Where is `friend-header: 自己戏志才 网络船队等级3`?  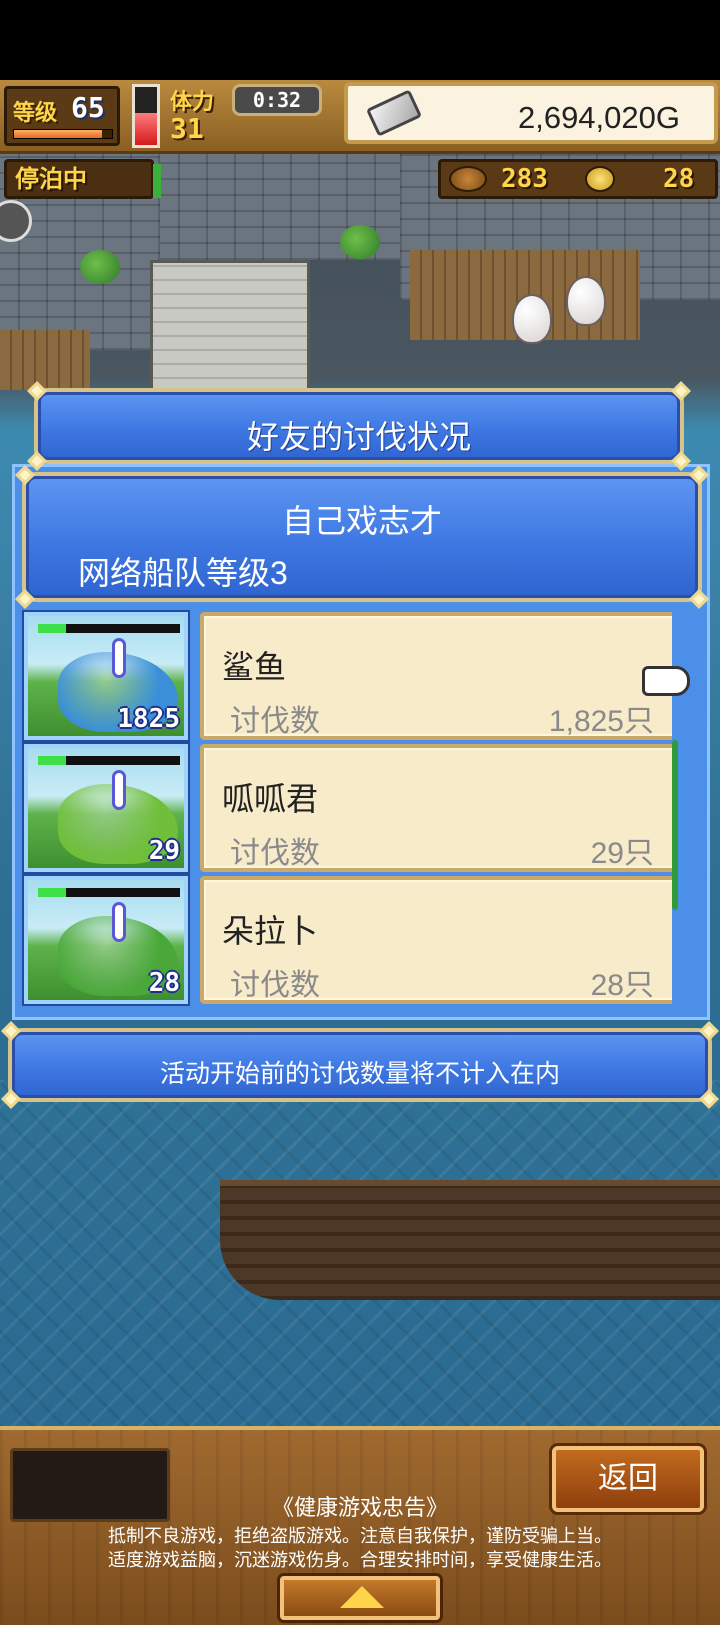
friend-header: 自己戏志才 网络船队等级3 is located at coordinates (362, 537).